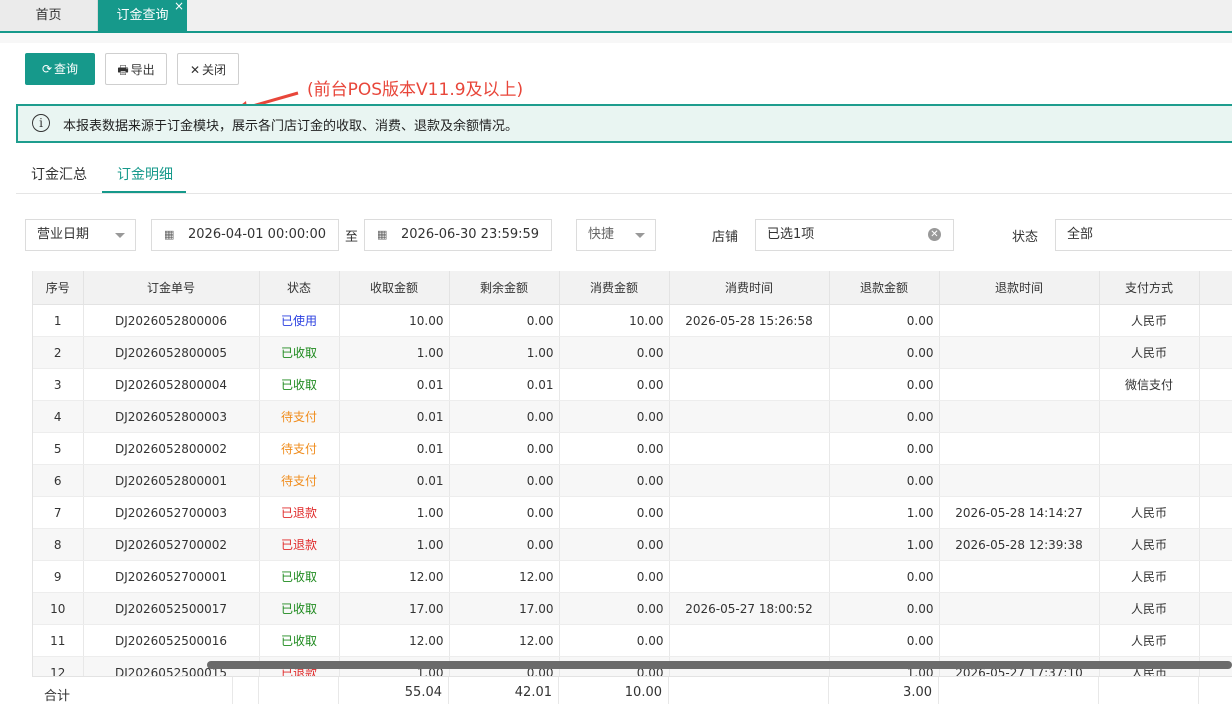 This screenshot has height=704, width=1232. Describe the element at coordinates (171, 544) in the screenshot. I see `order-no: DJ2026052700002` at that location.